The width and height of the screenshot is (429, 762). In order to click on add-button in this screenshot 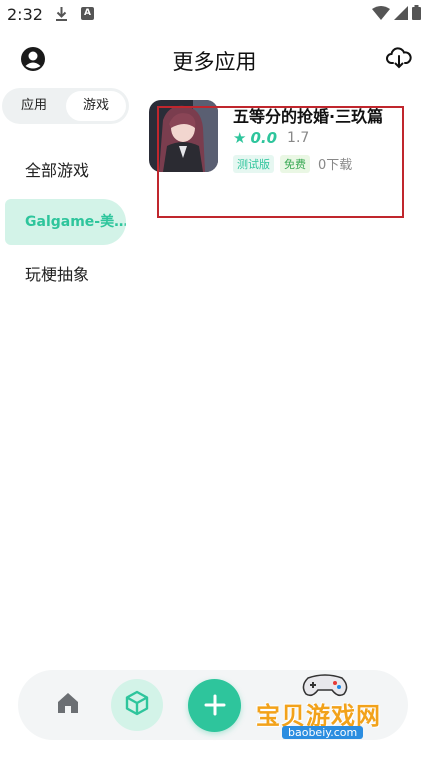, I will do `click(214, 705)`.